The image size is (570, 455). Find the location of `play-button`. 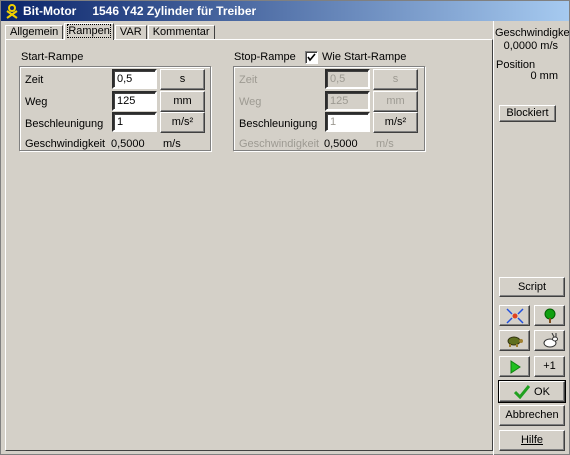

play-button is located at coordinates (514, 366).